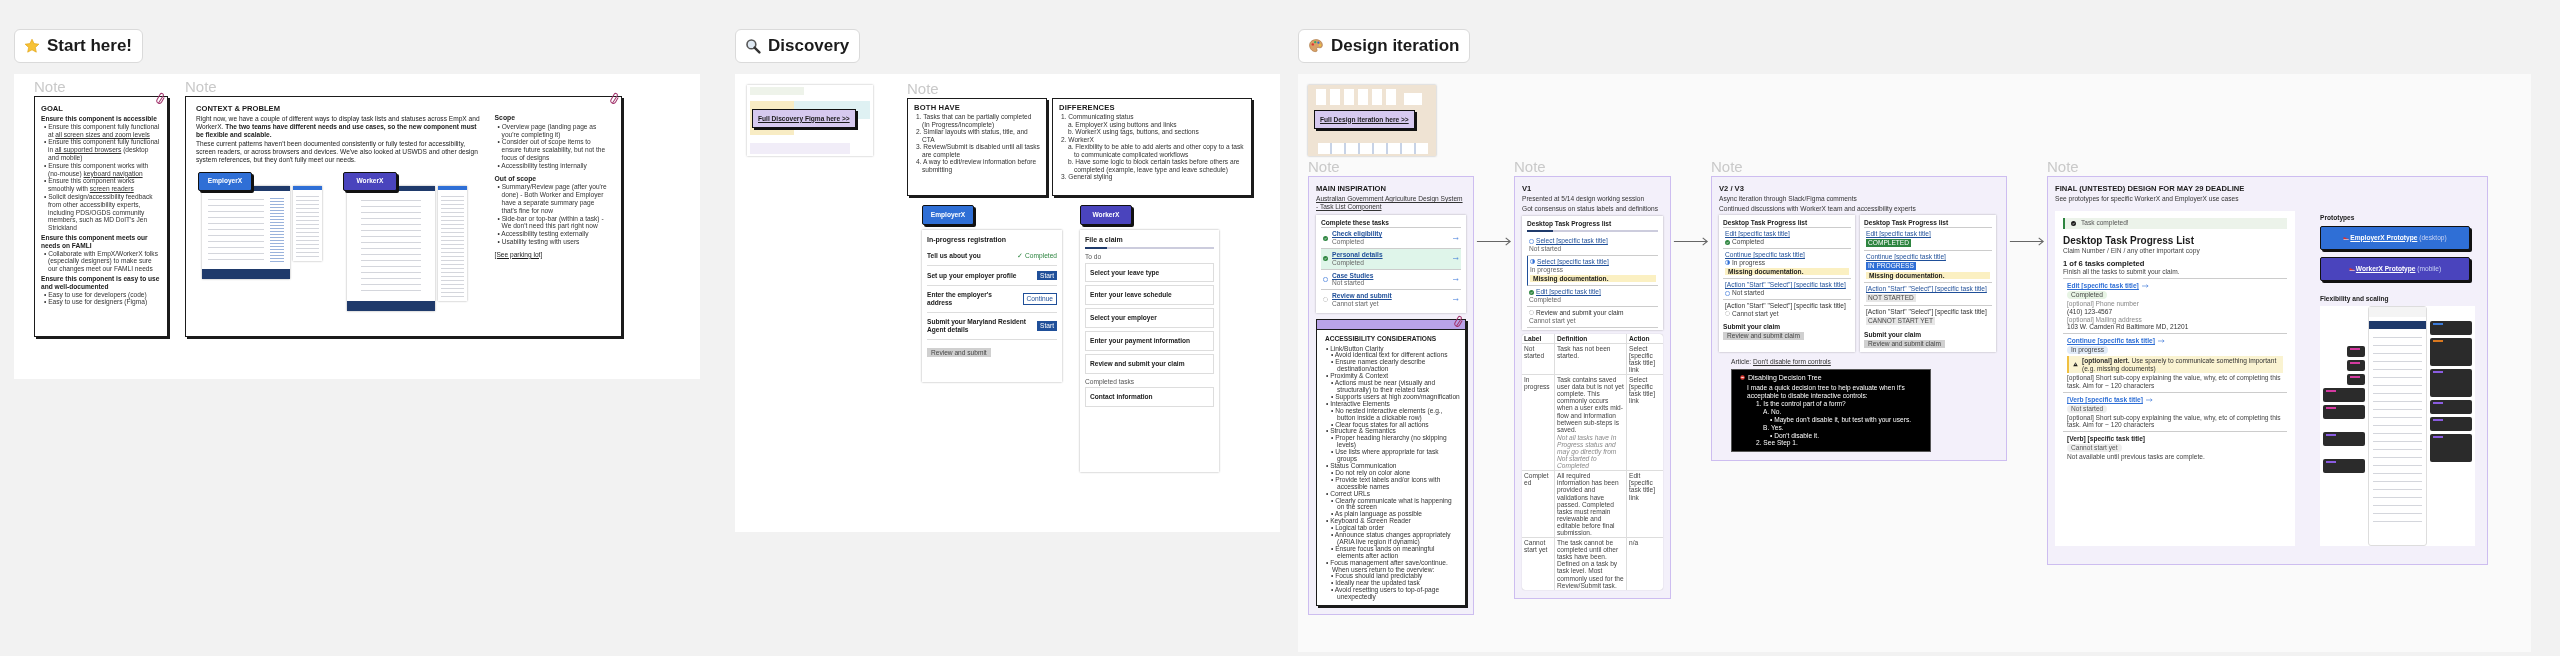 This screenshot has width=2560, height=656. I want to click on search-icon, so click(753, 46).